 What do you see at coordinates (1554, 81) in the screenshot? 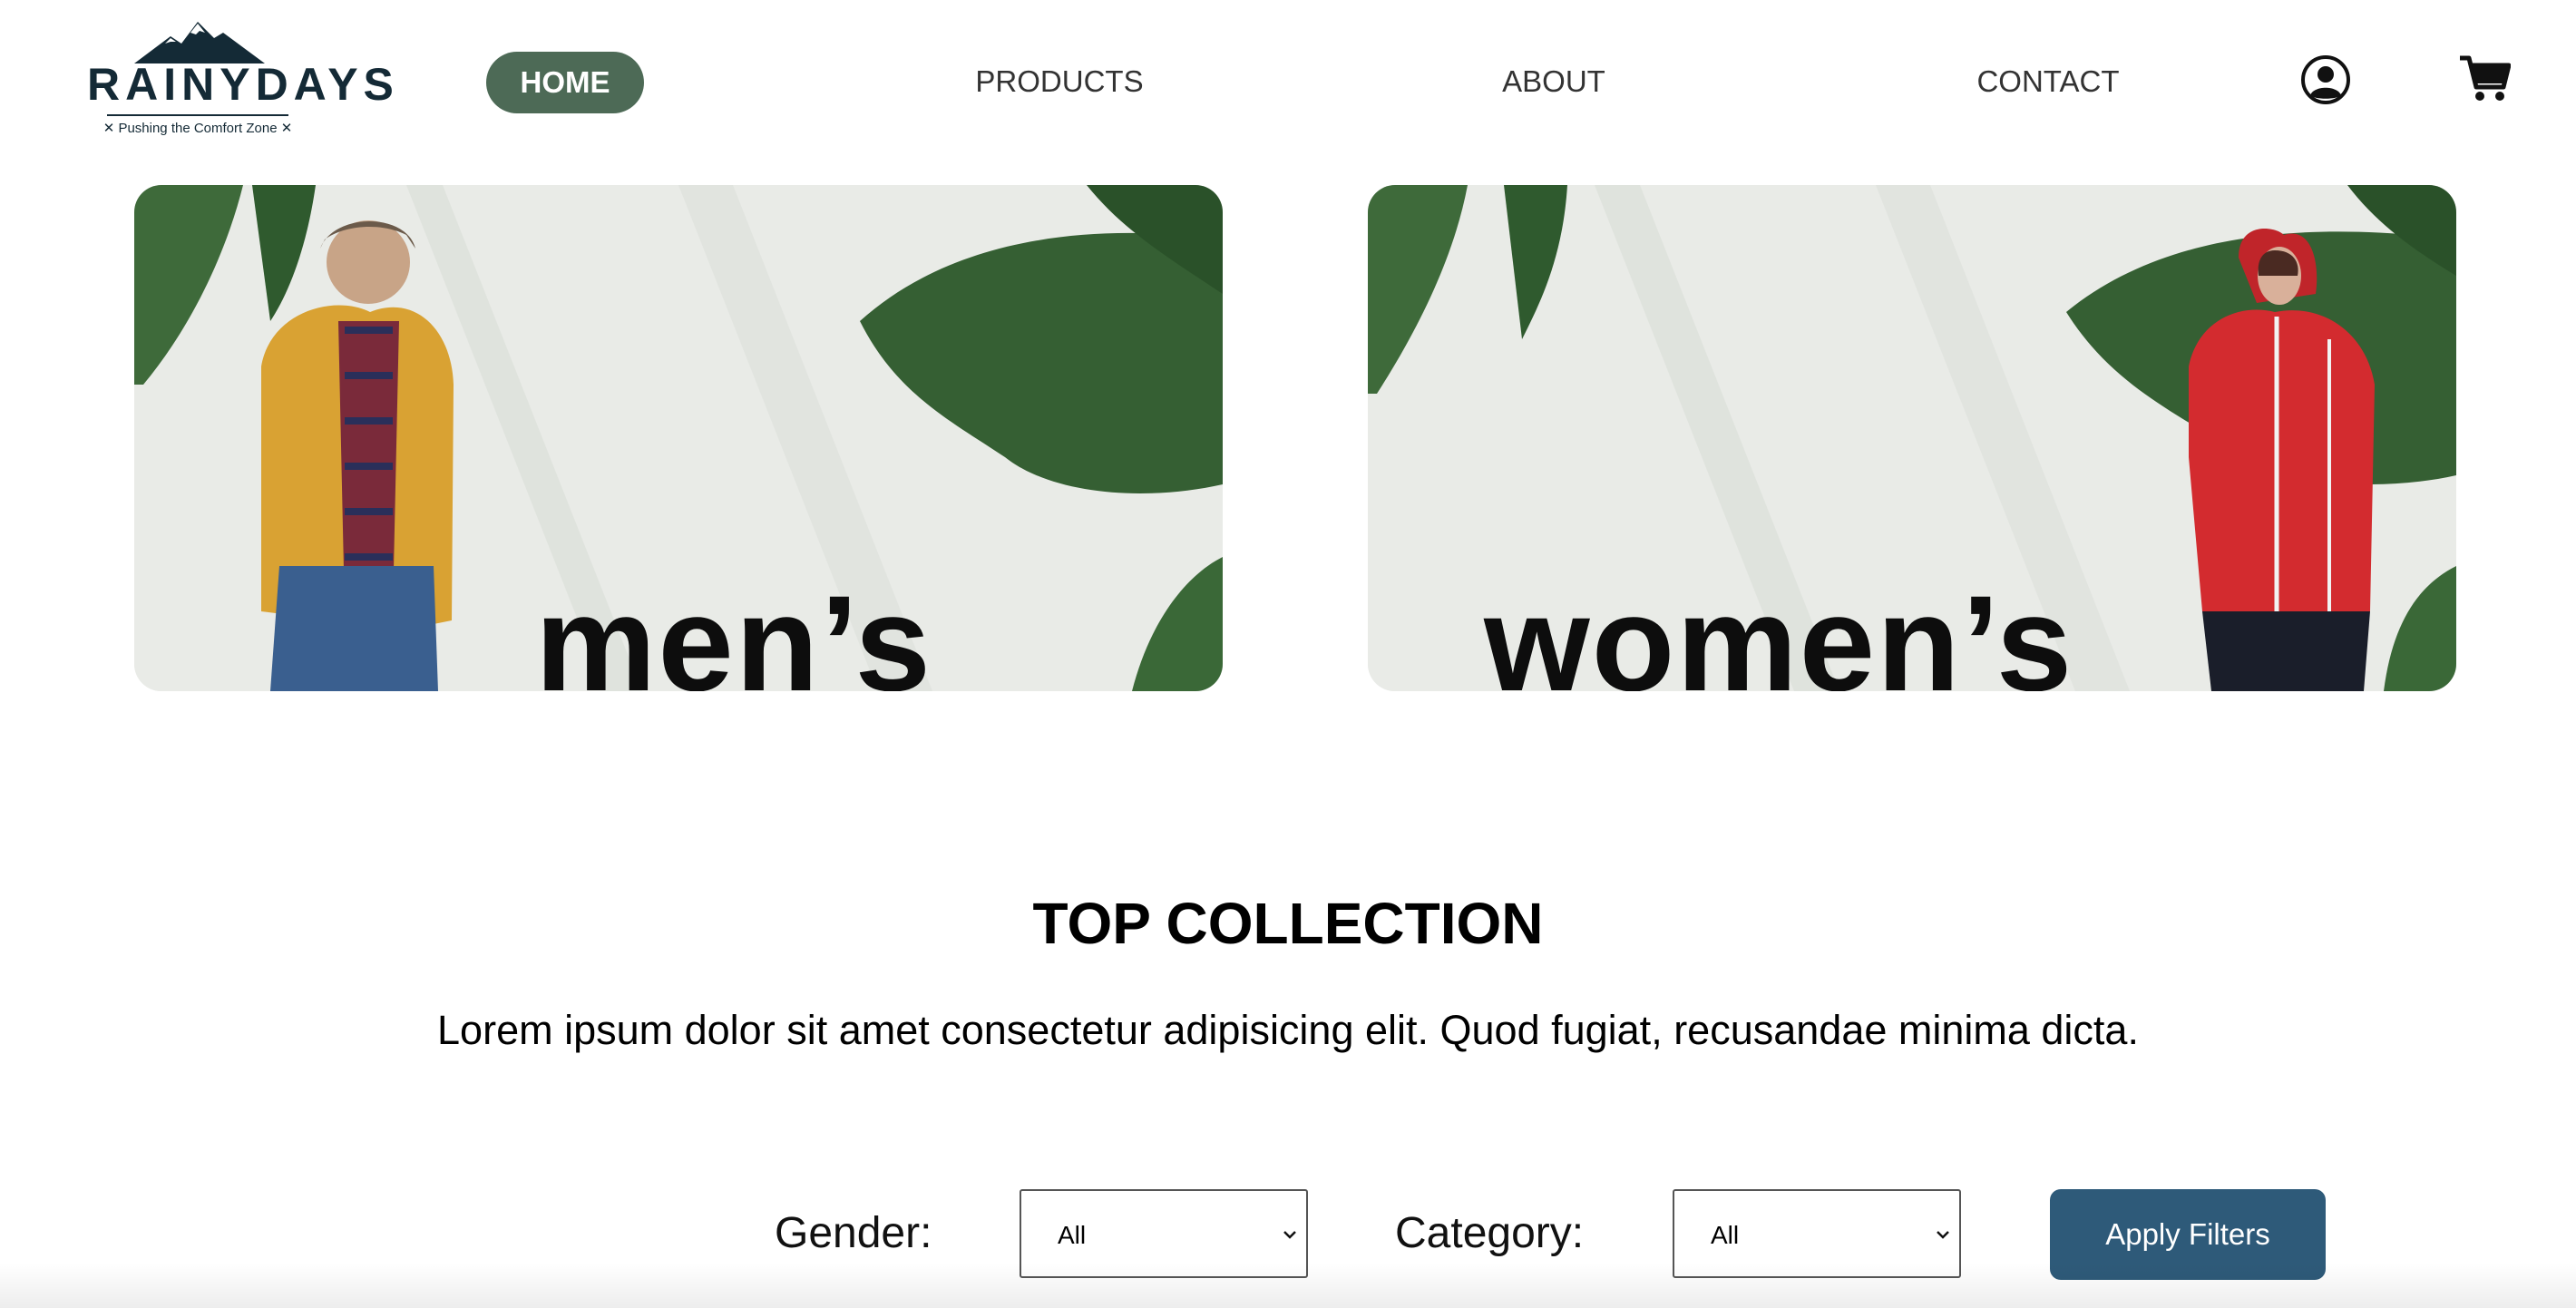
I see `nav-about: ABOUT` at bounding box center [1554, 81].